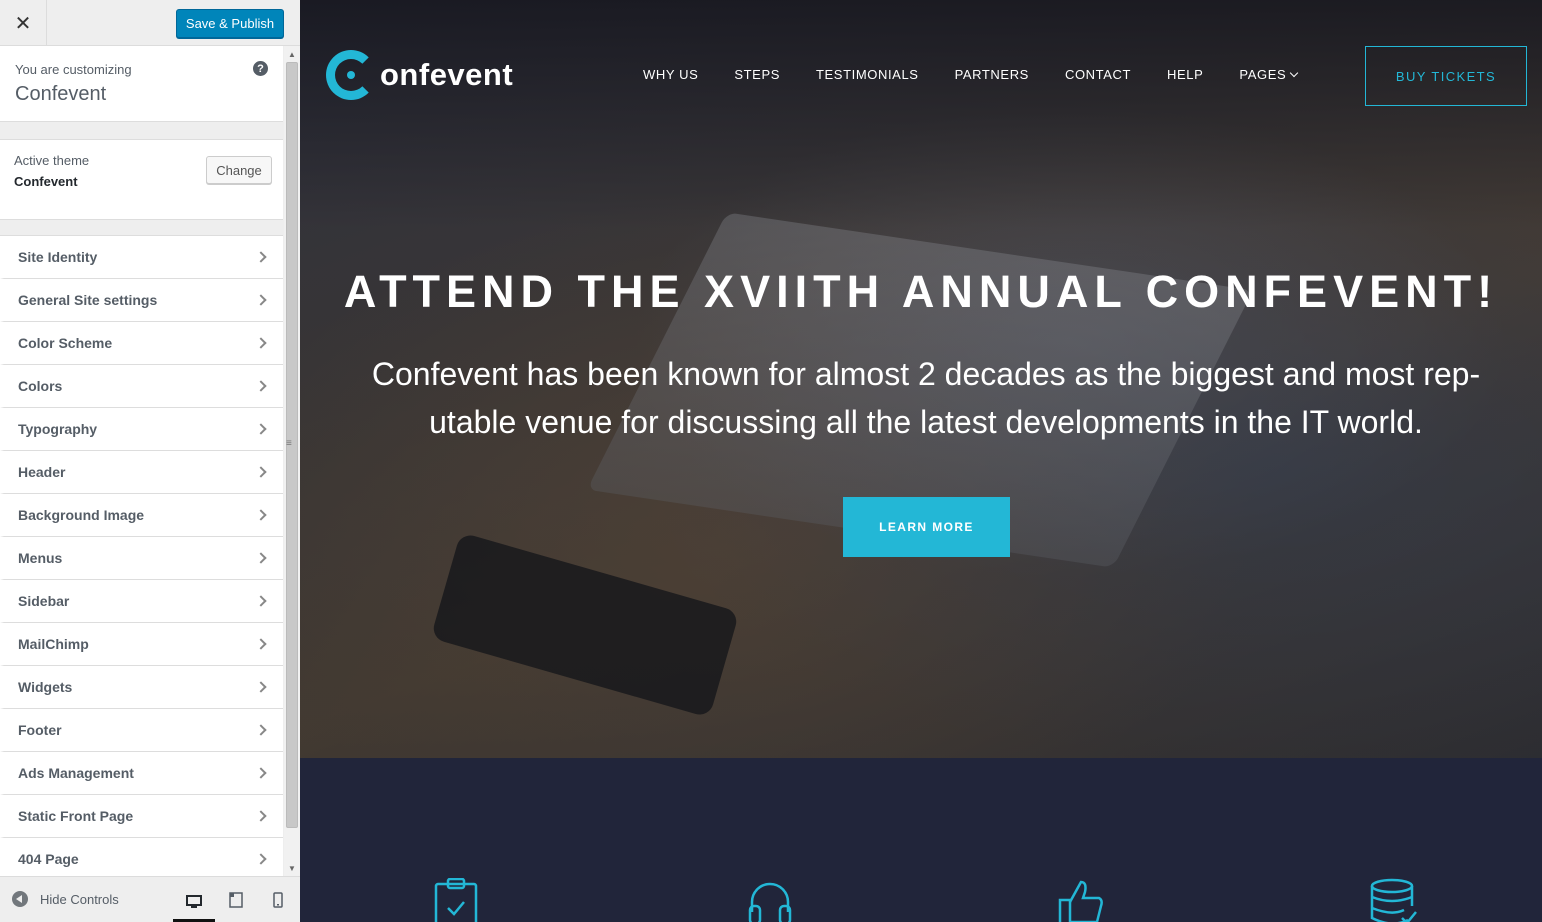 The width and height of the screenshot is (1542, 922). I want to click on section-mailchimp: MailChimp, so click(141, 644).